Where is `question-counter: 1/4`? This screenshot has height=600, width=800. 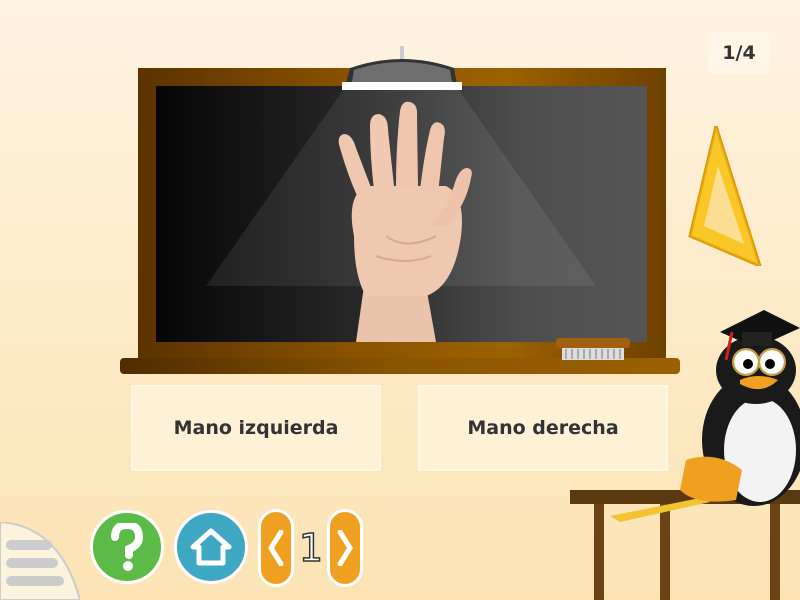 question-counter: 1/4 is located at coordinates (739, 53).